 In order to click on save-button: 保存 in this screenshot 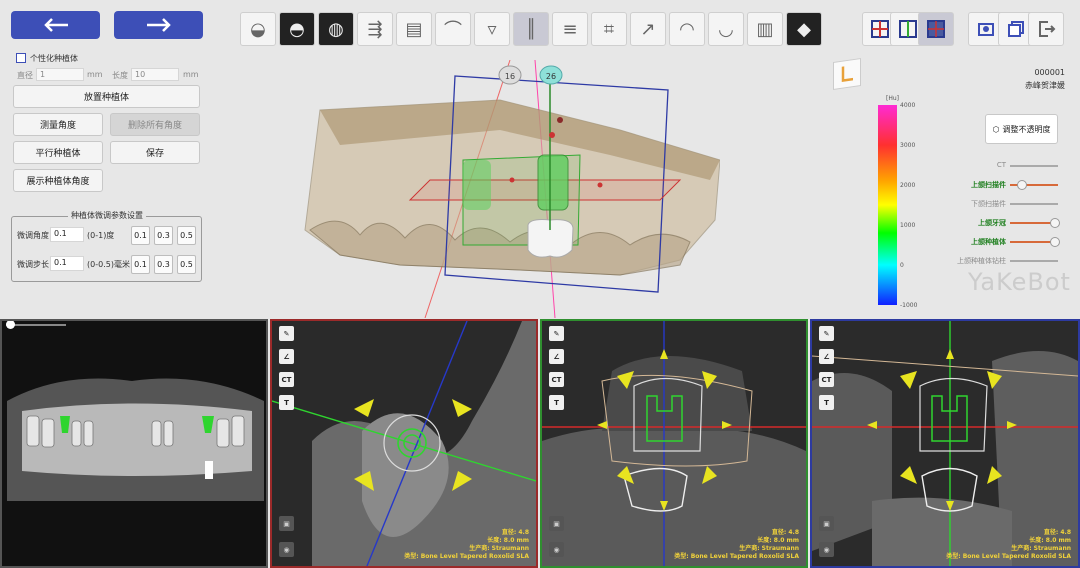, I will do `click(155, 152)`.